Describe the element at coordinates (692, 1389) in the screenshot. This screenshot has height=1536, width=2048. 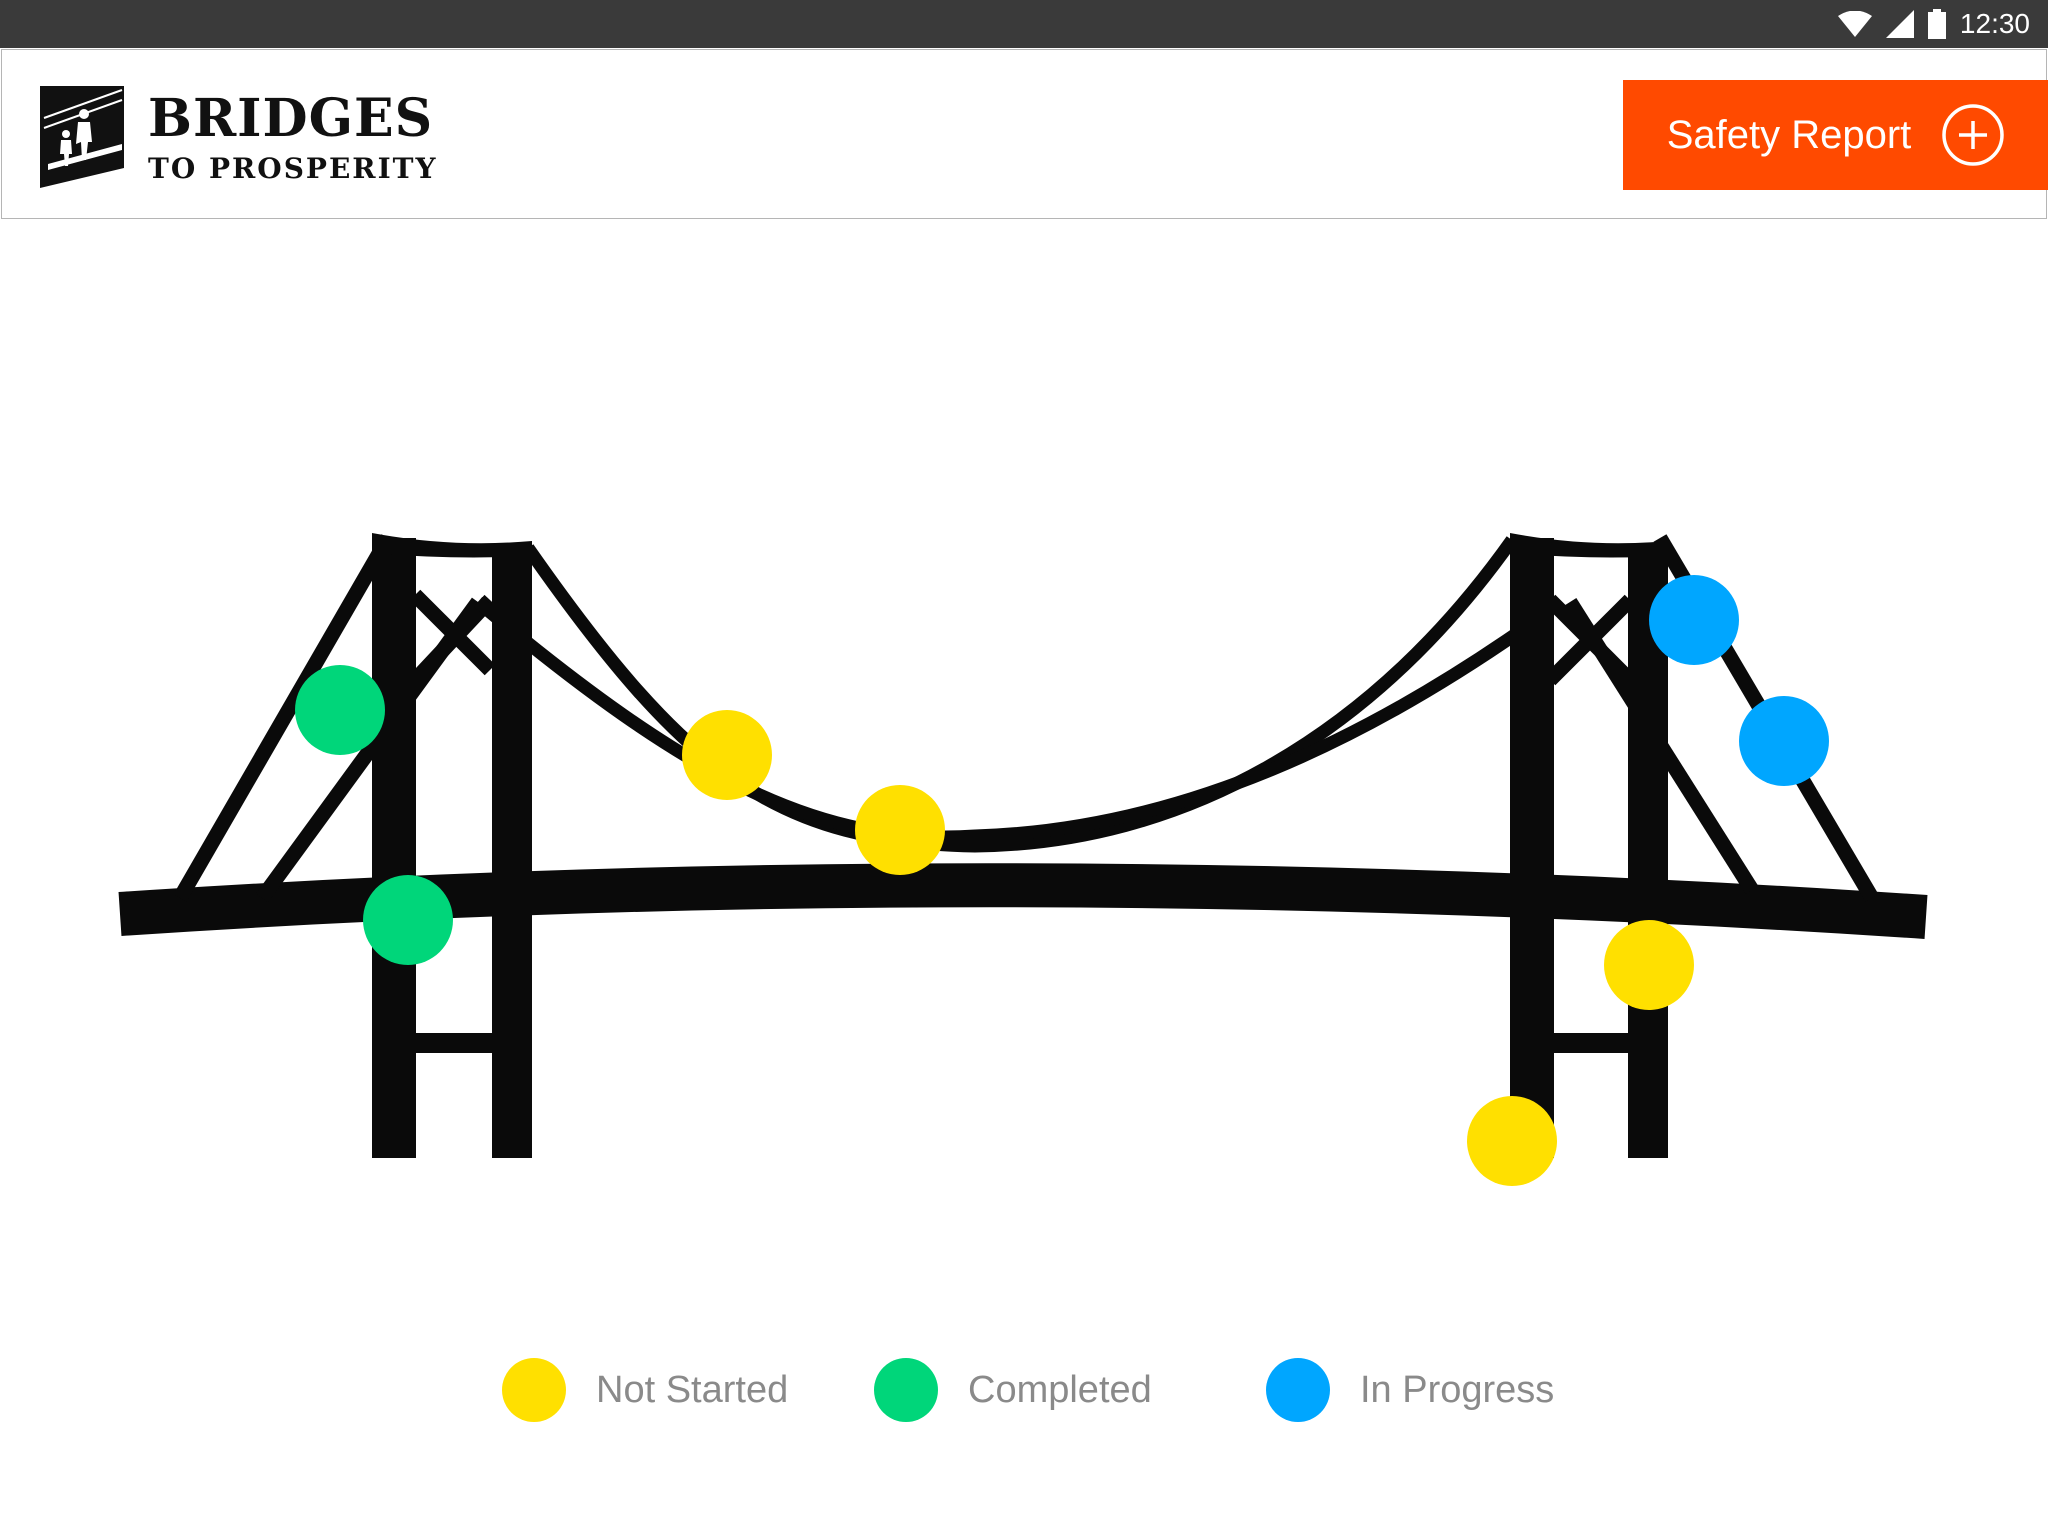
I see `legend-label-not-started: Not Started` at that location.